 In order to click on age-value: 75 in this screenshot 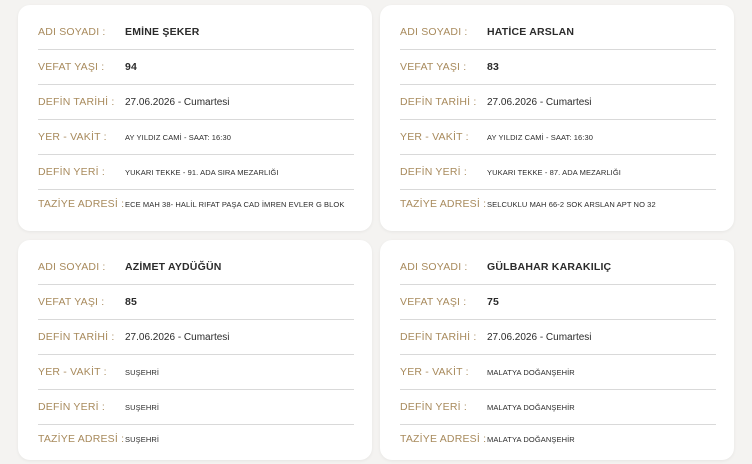, I will do `click(493, 301)`.